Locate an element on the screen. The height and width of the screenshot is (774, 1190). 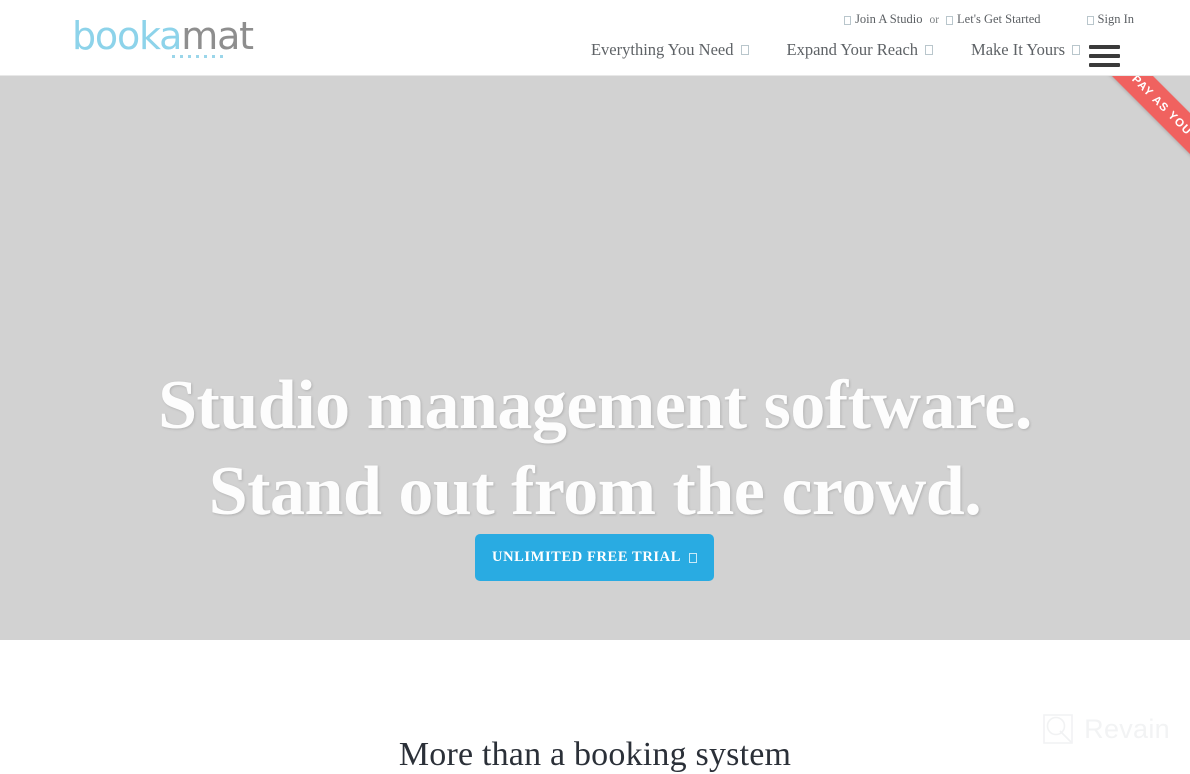
site-logo: bookamat is located at coordinates (162, 36).